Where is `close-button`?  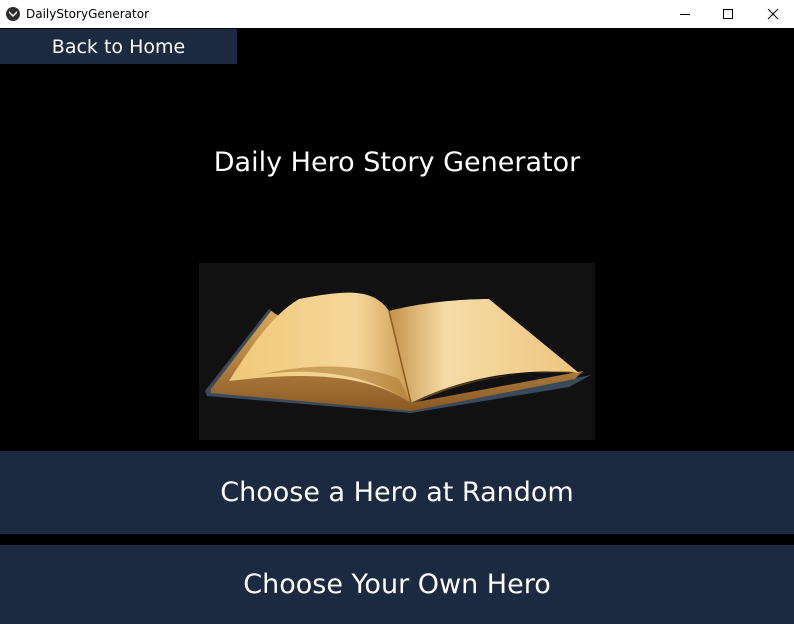 close-button is located at coordinates (772, 14).